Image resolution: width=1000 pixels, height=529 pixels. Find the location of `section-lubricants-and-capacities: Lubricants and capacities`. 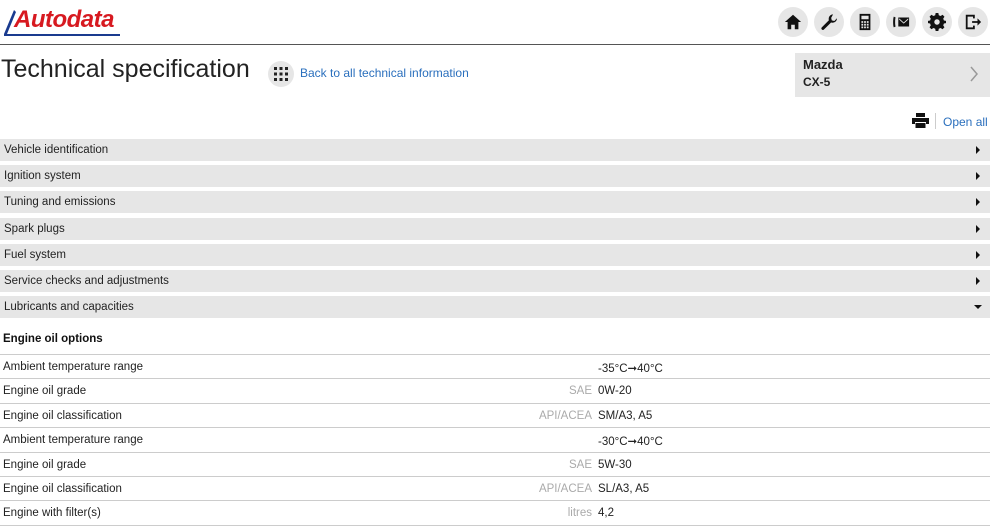

section-lubricants-and-capacities: Lubricants and capacities is located at coordinates (495, 307).